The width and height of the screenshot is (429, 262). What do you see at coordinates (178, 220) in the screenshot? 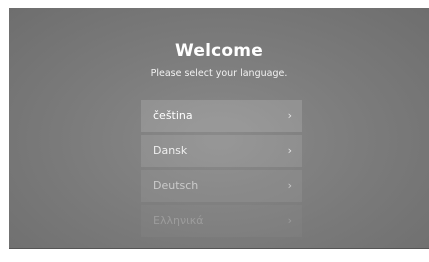
I see `language-label: Ελληνικά` at bounding box center [178, 220].